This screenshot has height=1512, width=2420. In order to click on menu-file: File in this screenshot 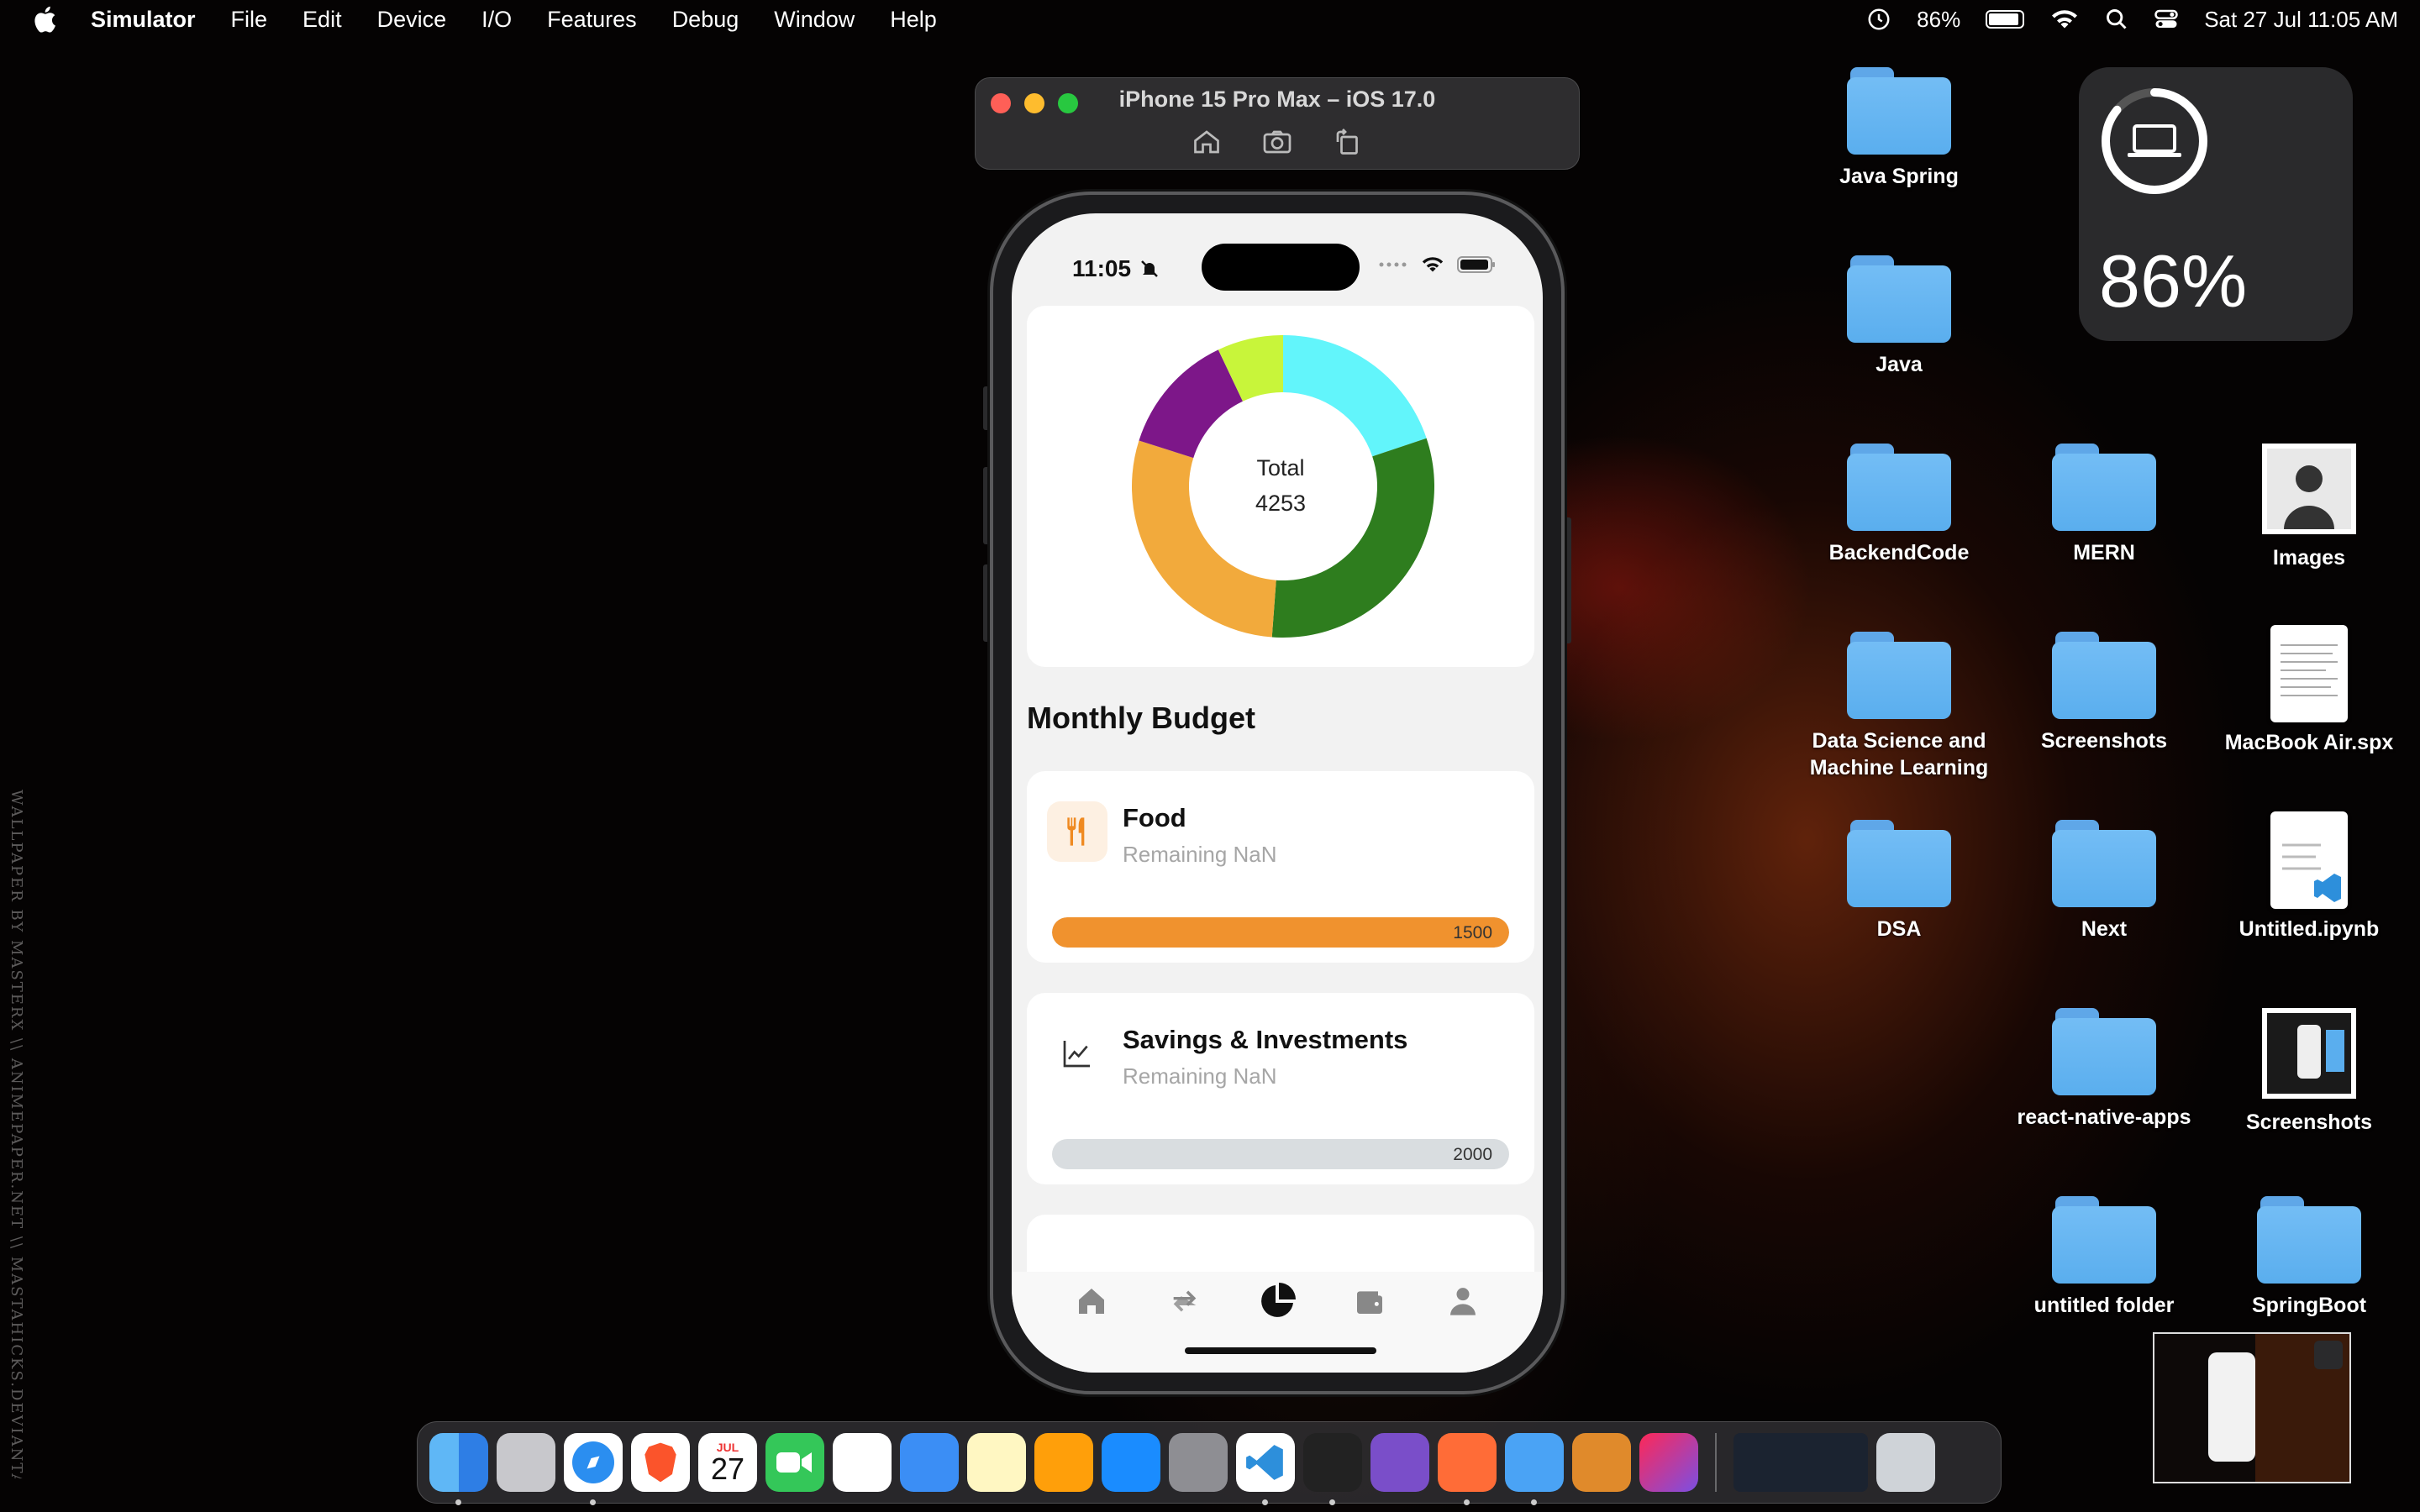, I will do `click(249, 20)`.